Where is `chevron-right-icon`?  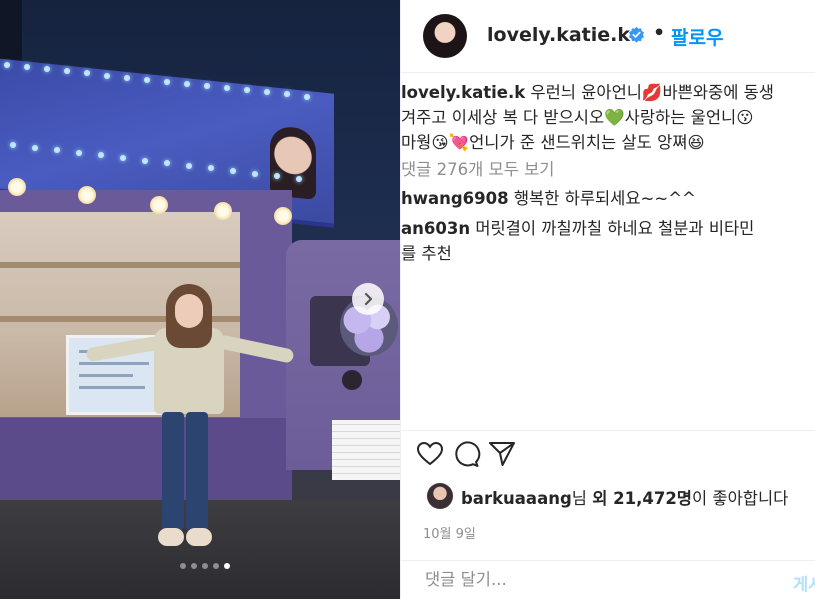
chevron-right-icon is located at coordinates (368, 299).